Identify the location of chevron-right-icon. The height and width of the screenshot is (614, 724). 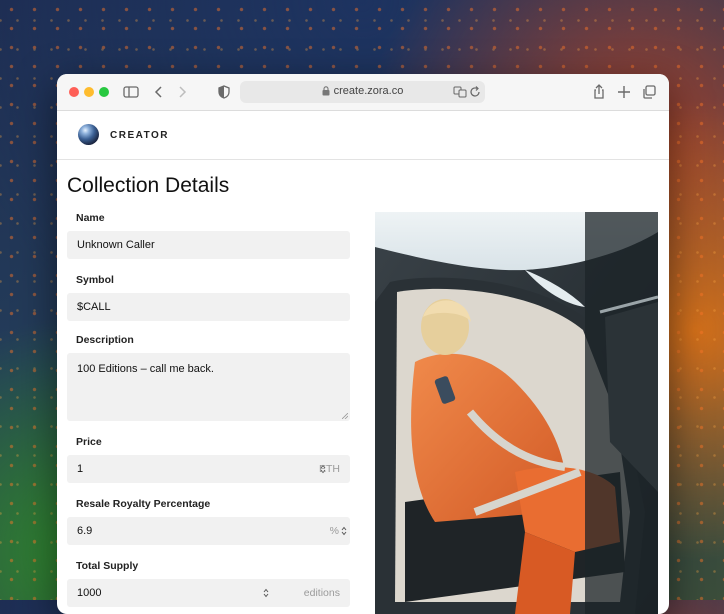
(182, 92).